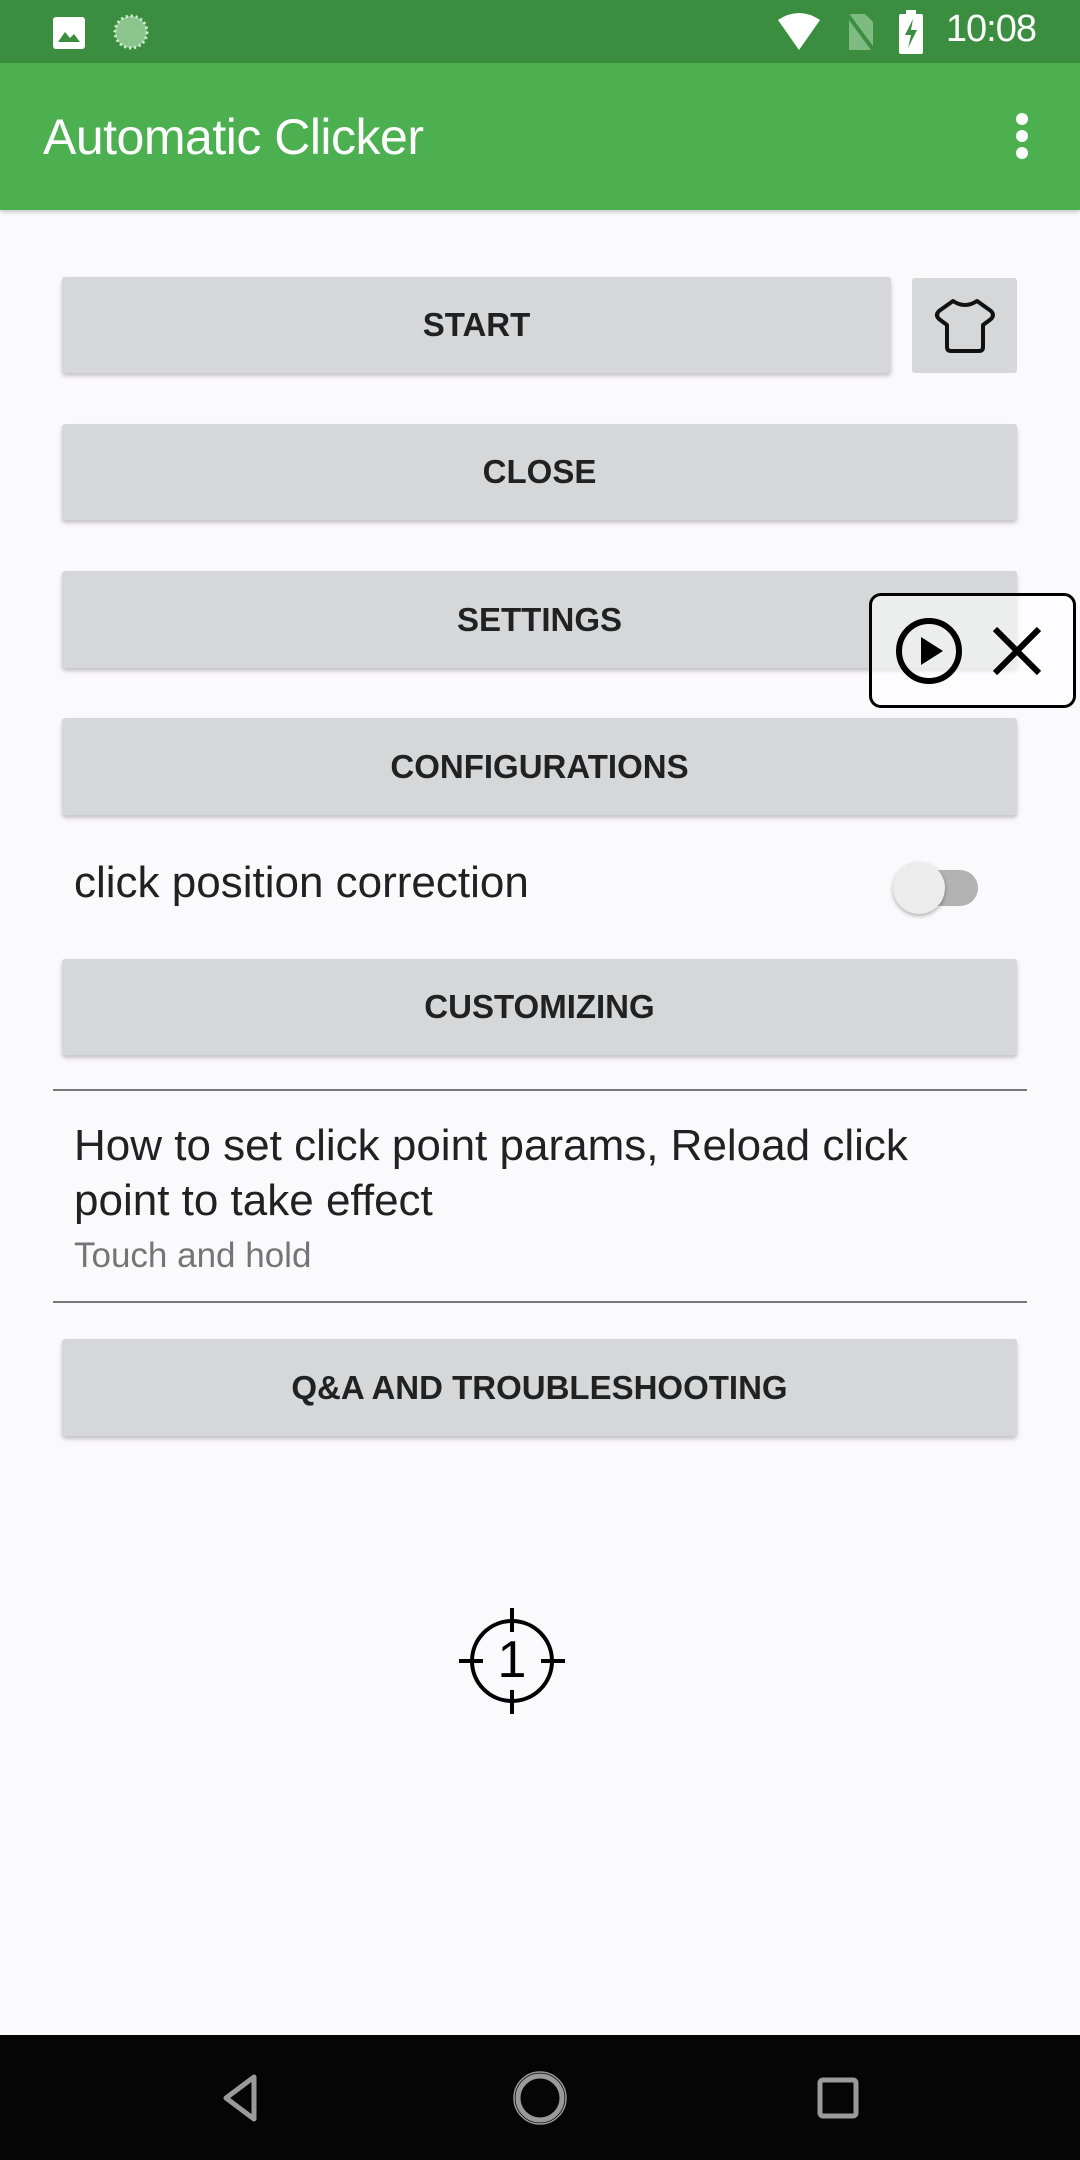  I want to click on theme-button, so click(964, 325).